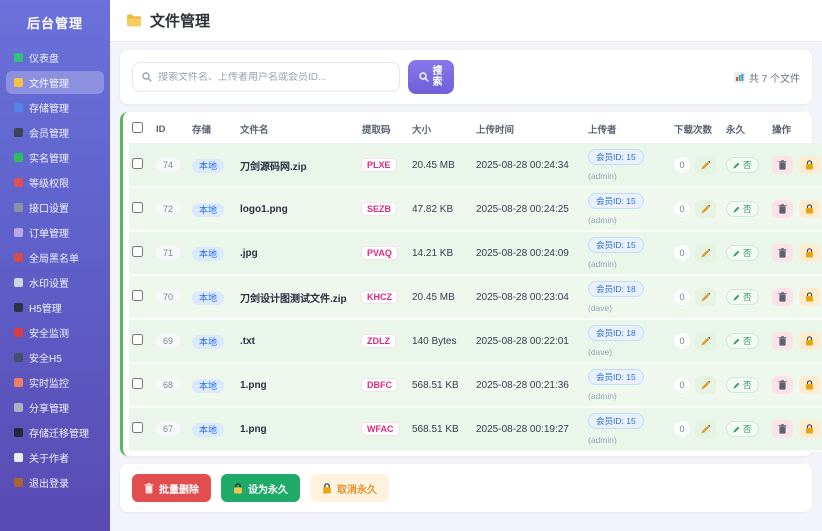  What do you see at coordinates (431, 77) in the screenshot?
I see `search-button: 搜索` at bounding box center [431, 77].